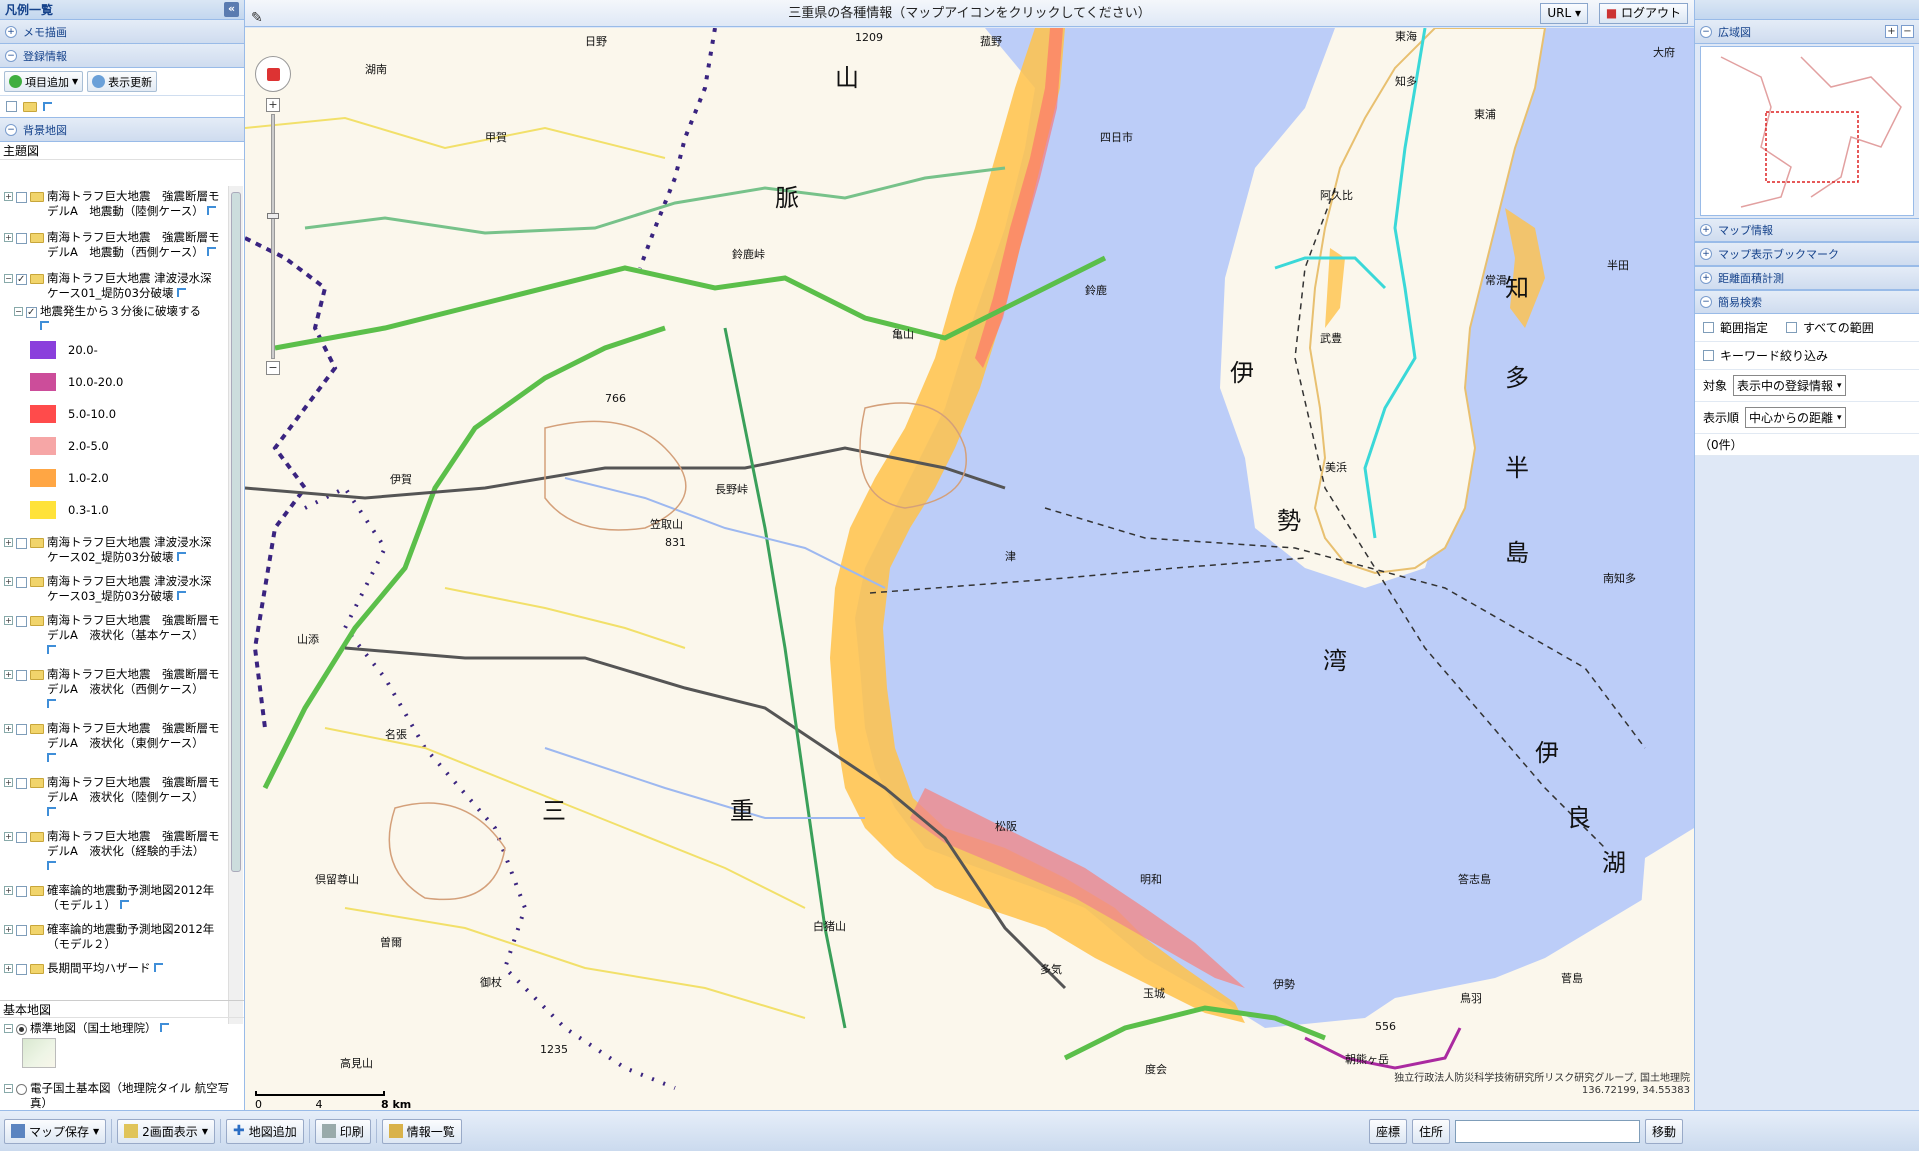 This screenshot has height=1151, width=1919. I want to click on zoom-slider, so click(273, 236).